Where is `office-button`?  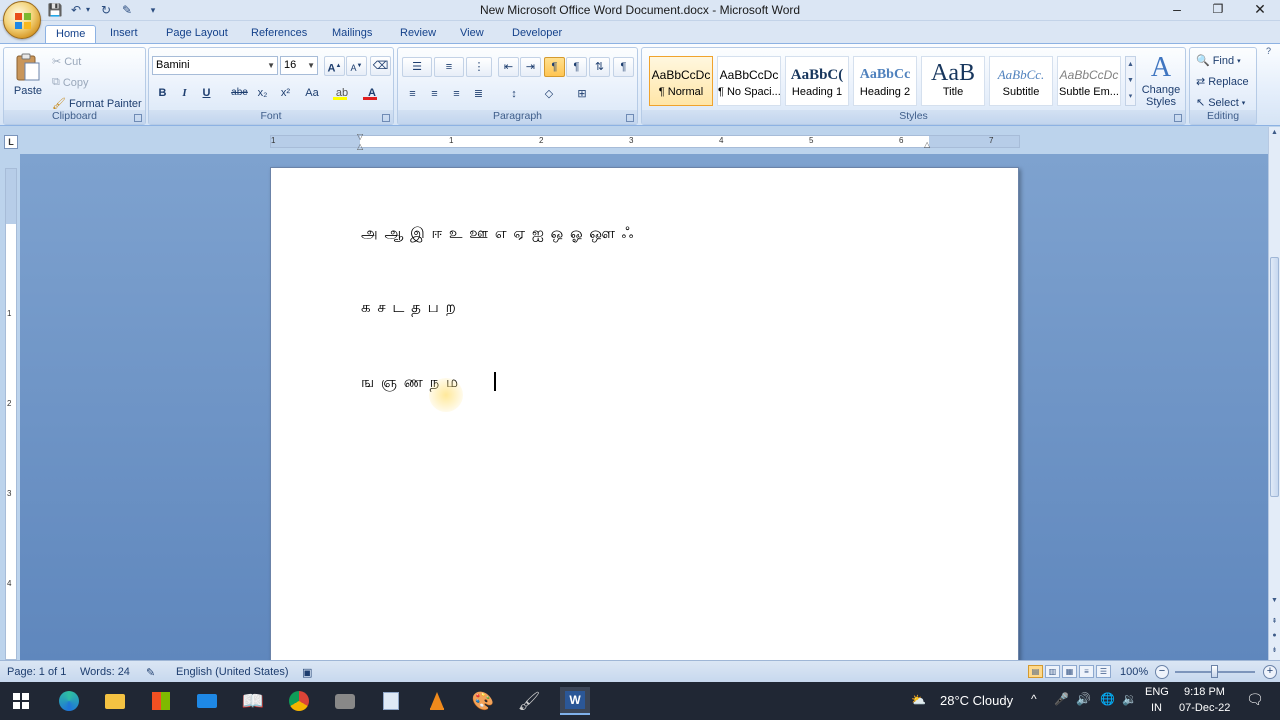
office-button is located at coordinates (22, 20).